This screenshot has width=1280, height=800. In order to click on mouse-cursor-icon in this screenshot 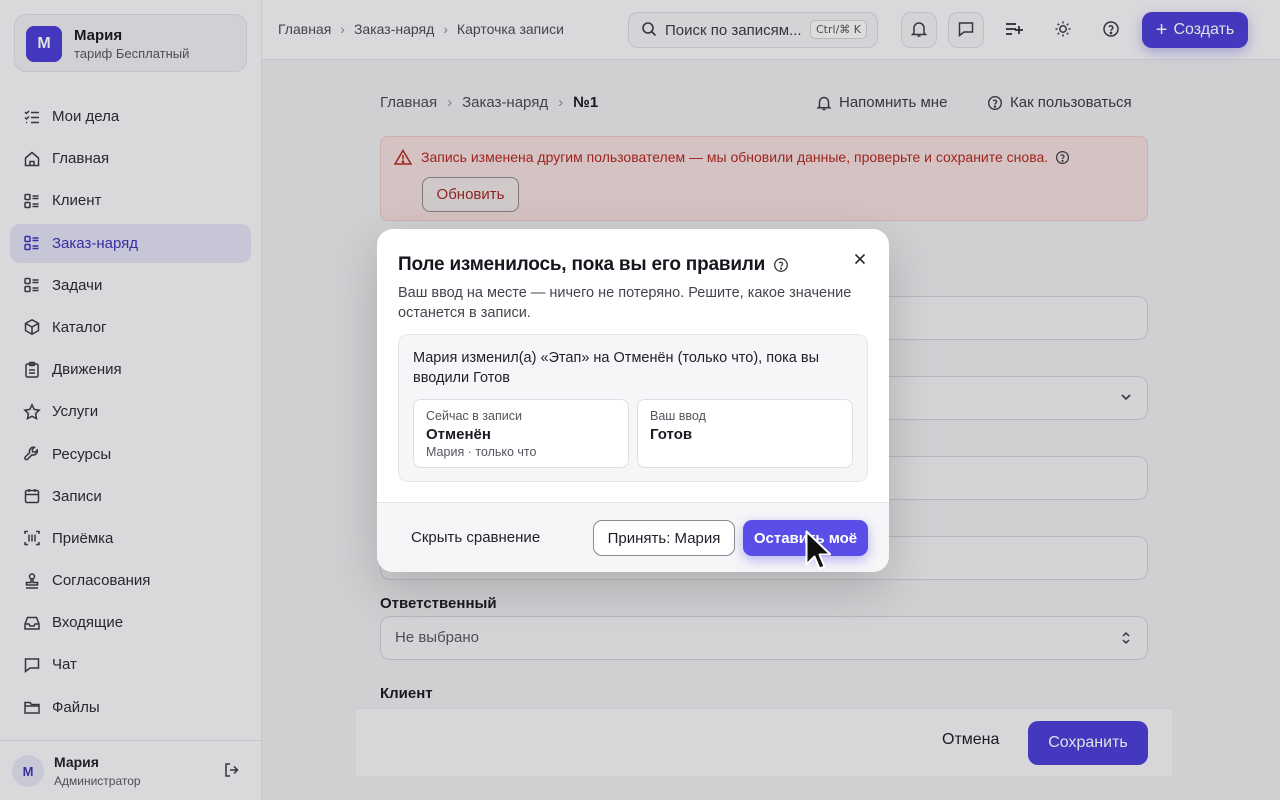, I will do `click(818, 555)`.